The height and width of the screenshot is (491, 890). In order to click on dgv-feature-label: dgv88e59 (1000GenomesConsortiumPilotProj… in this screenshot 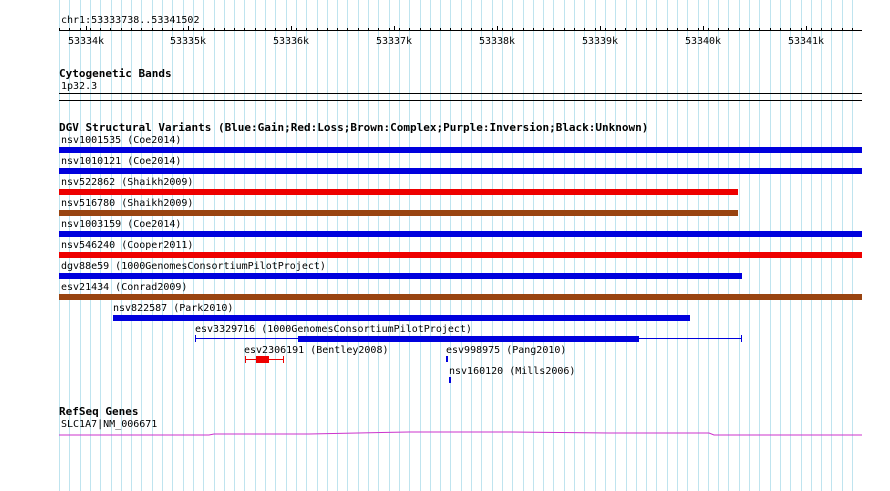, I will do `click(193, 266)`.